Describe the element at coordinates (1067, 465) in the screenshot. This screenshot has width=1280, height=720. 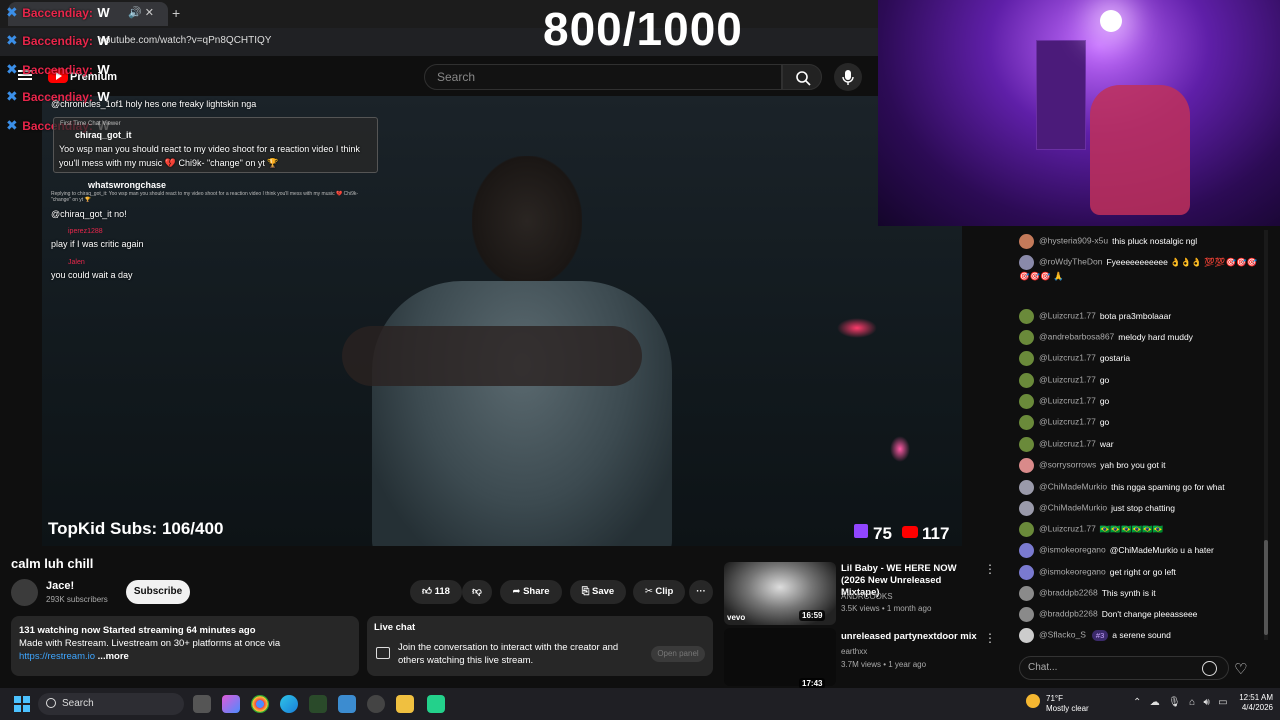
I see `chat-author: @sorrysorrows` at that location.